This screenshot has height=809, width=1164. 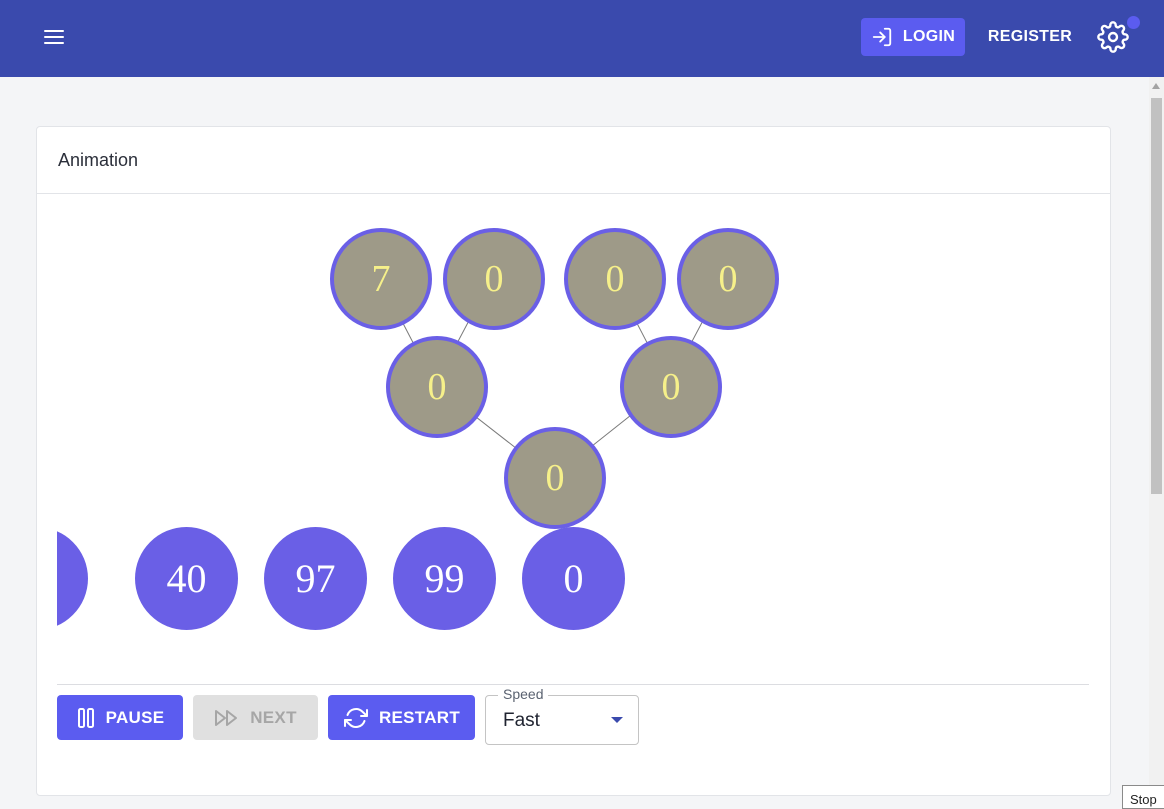 I want to click on hamburger-menu-icon, so click(x=55, y=37).